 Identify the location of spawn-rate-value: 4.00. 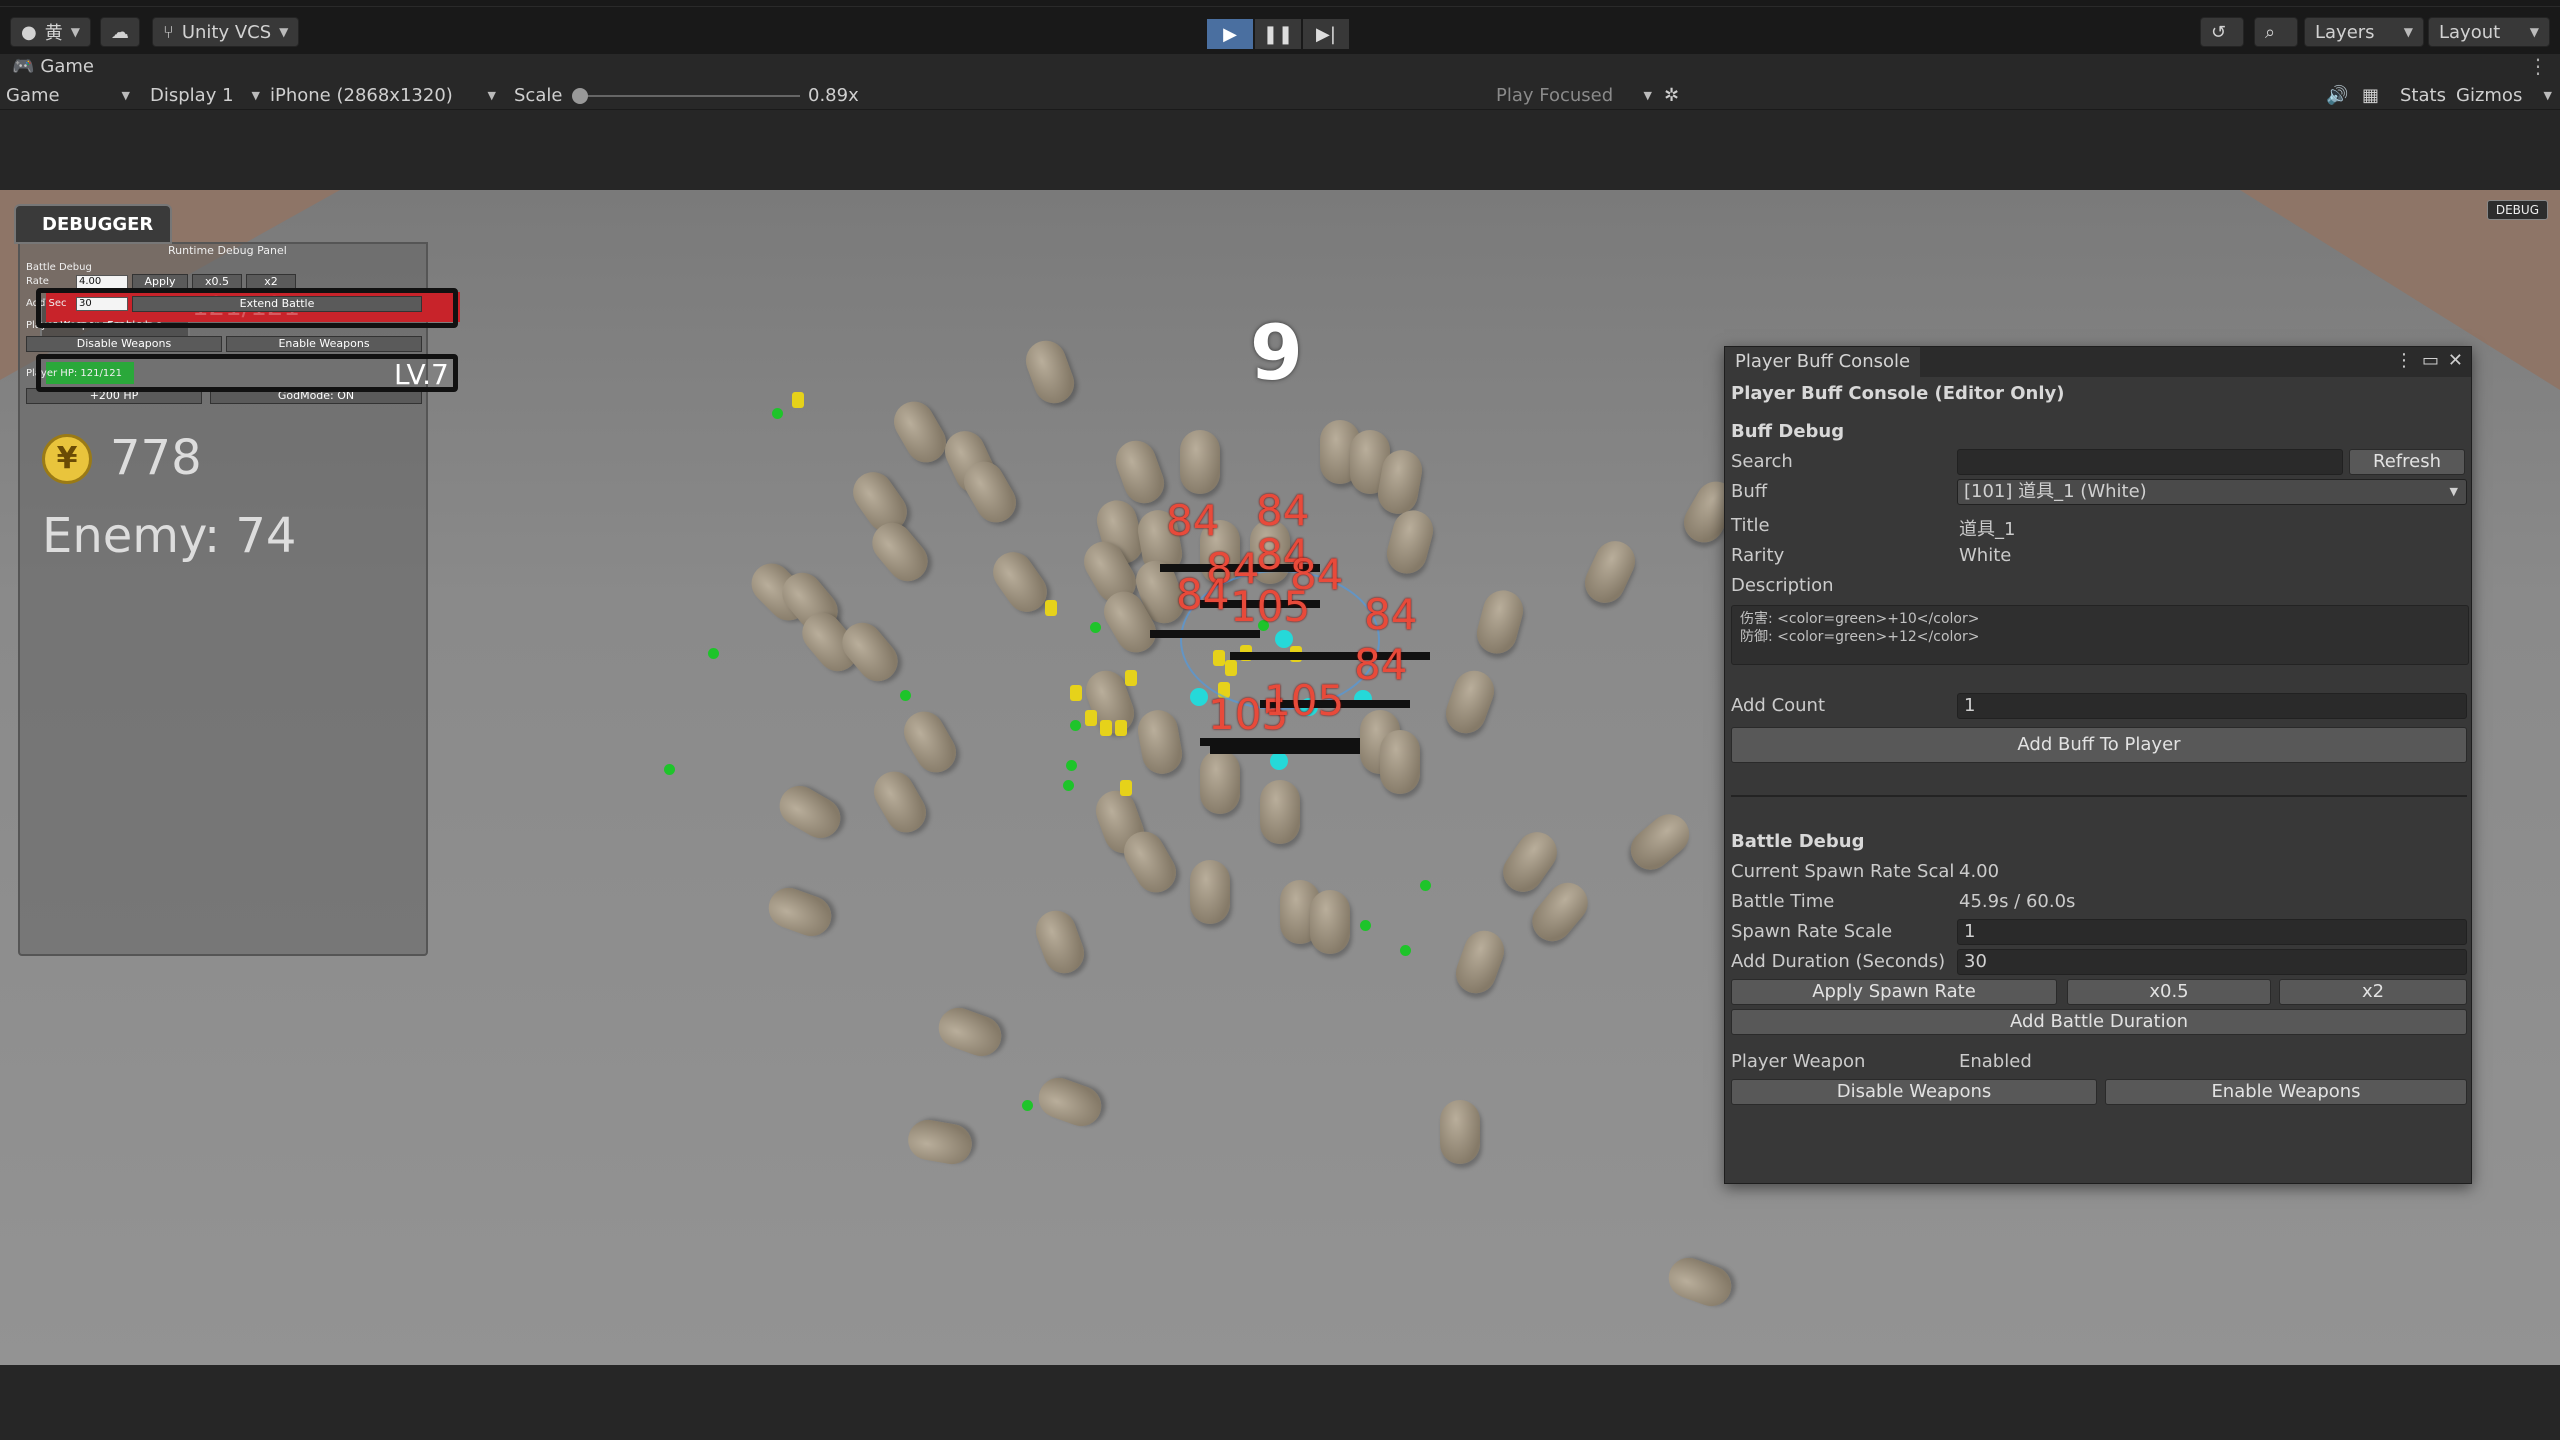
(1979, 871).